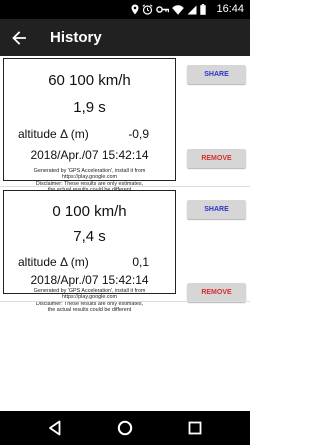 The height and width of the screenshot is (445, 320). Describe the element at coordinates (162, 9) in the screenshot. I see `vpn-key-icon` at that location.